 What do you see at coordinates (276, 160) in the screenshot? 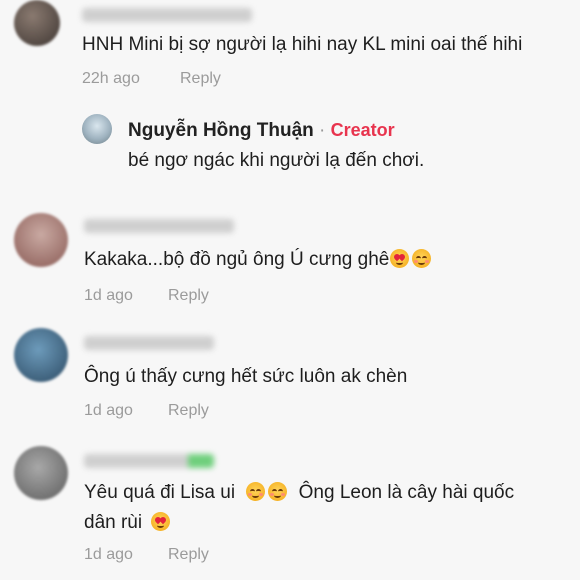
I see `creator-reply-text: bé ngơ ngác khi người lạ đến chơi.` at bounding box center [276, 160].